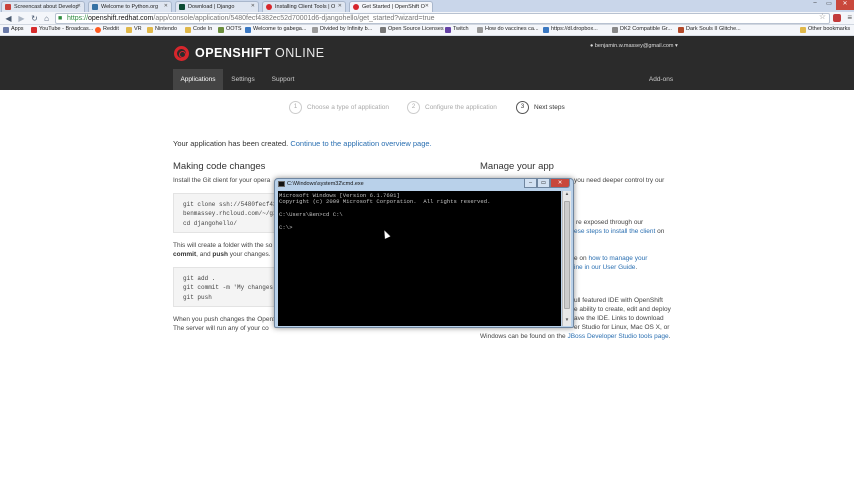  What do you see at coordinates (107, 29) in the screenshot?
I see `bookmark-item: Reddit` at bounding box center [107, 29].